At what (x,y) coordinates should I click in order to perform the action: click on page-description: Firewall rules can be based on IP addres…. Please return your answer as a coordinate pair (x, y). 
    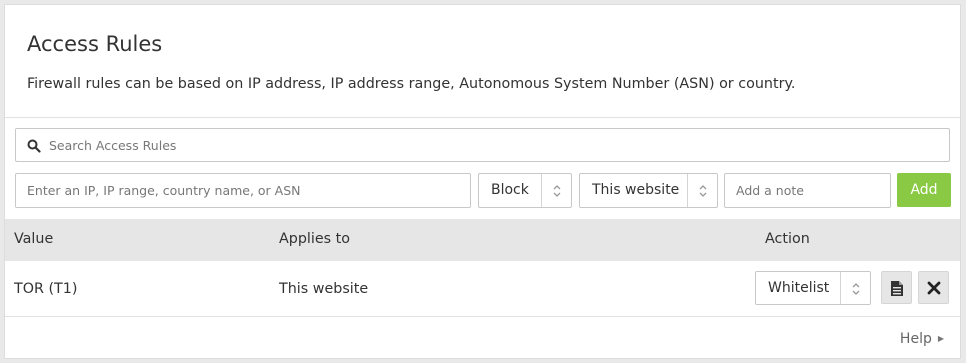
    Looking at the image, I should click on (411, 84).